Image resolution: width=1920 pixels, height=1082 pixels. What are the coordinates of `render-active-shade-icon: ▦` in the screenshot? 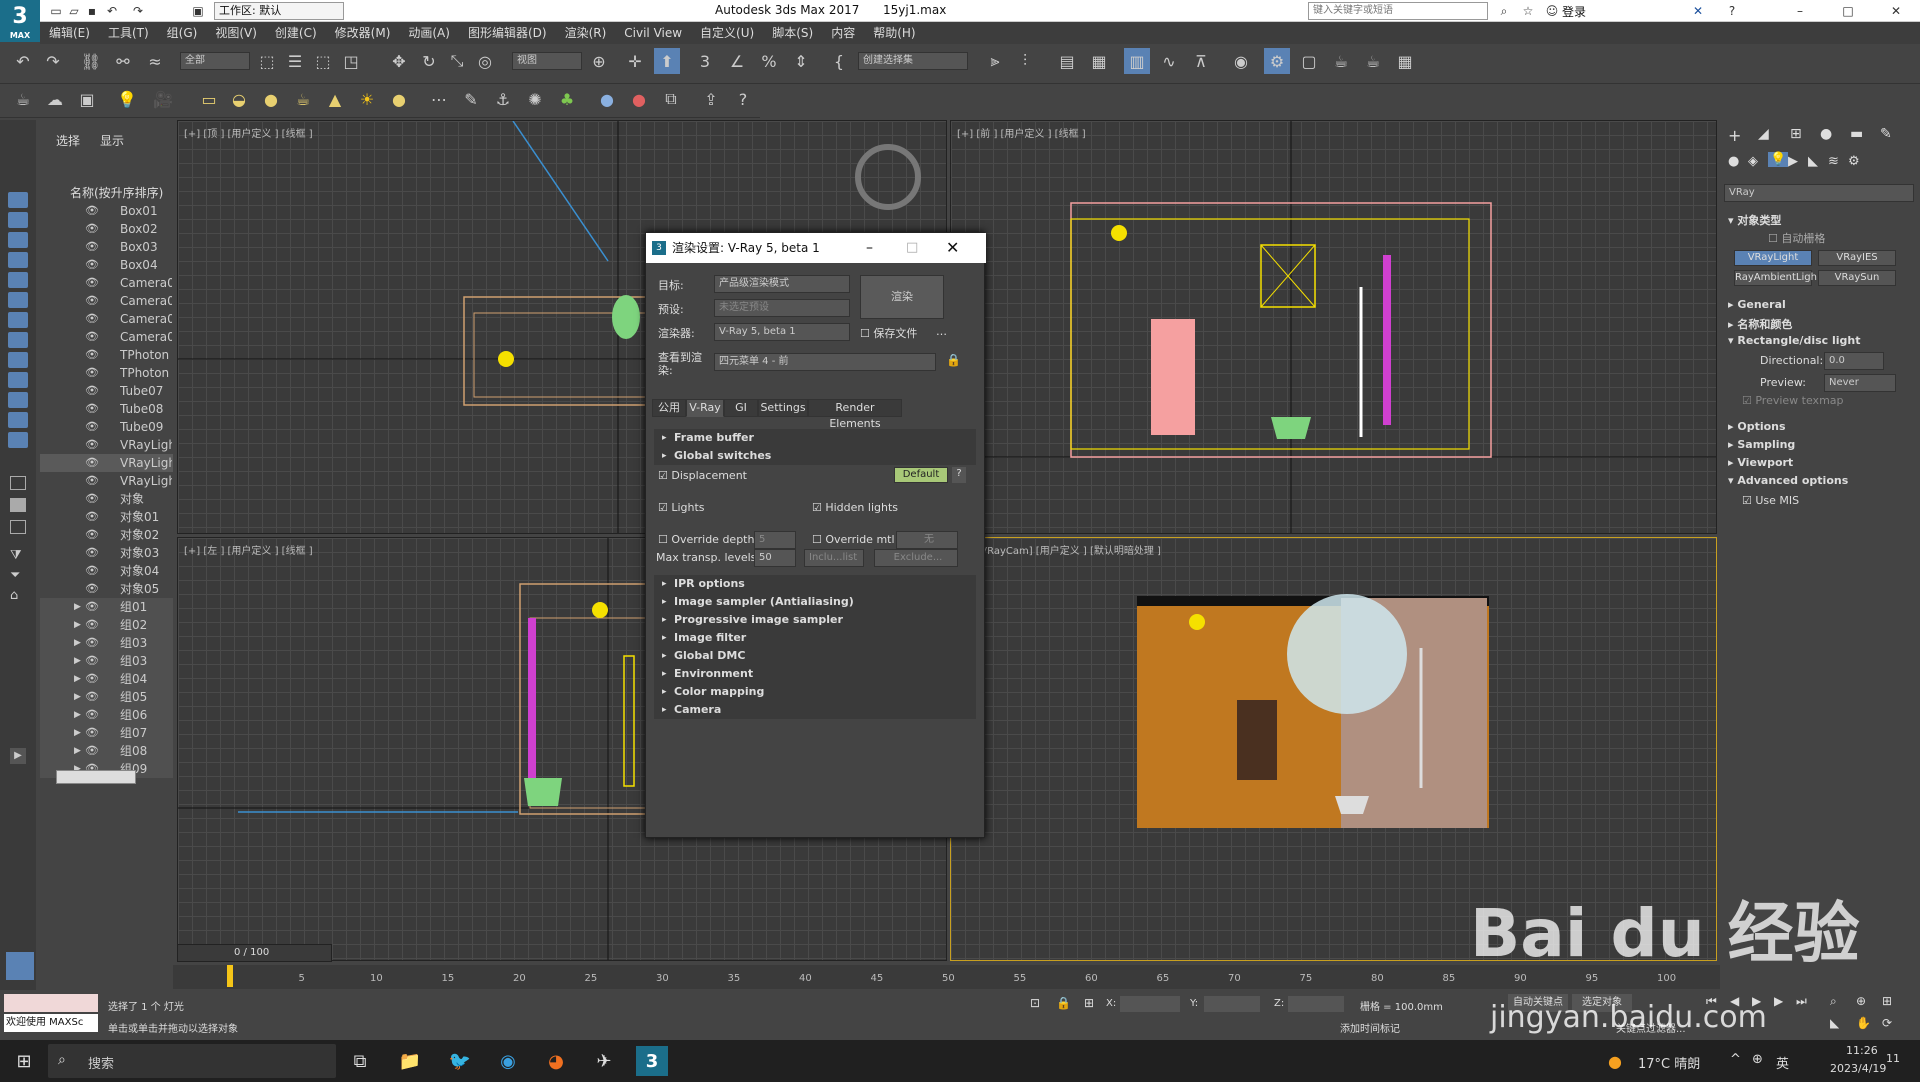 It's located at (1405, 61).